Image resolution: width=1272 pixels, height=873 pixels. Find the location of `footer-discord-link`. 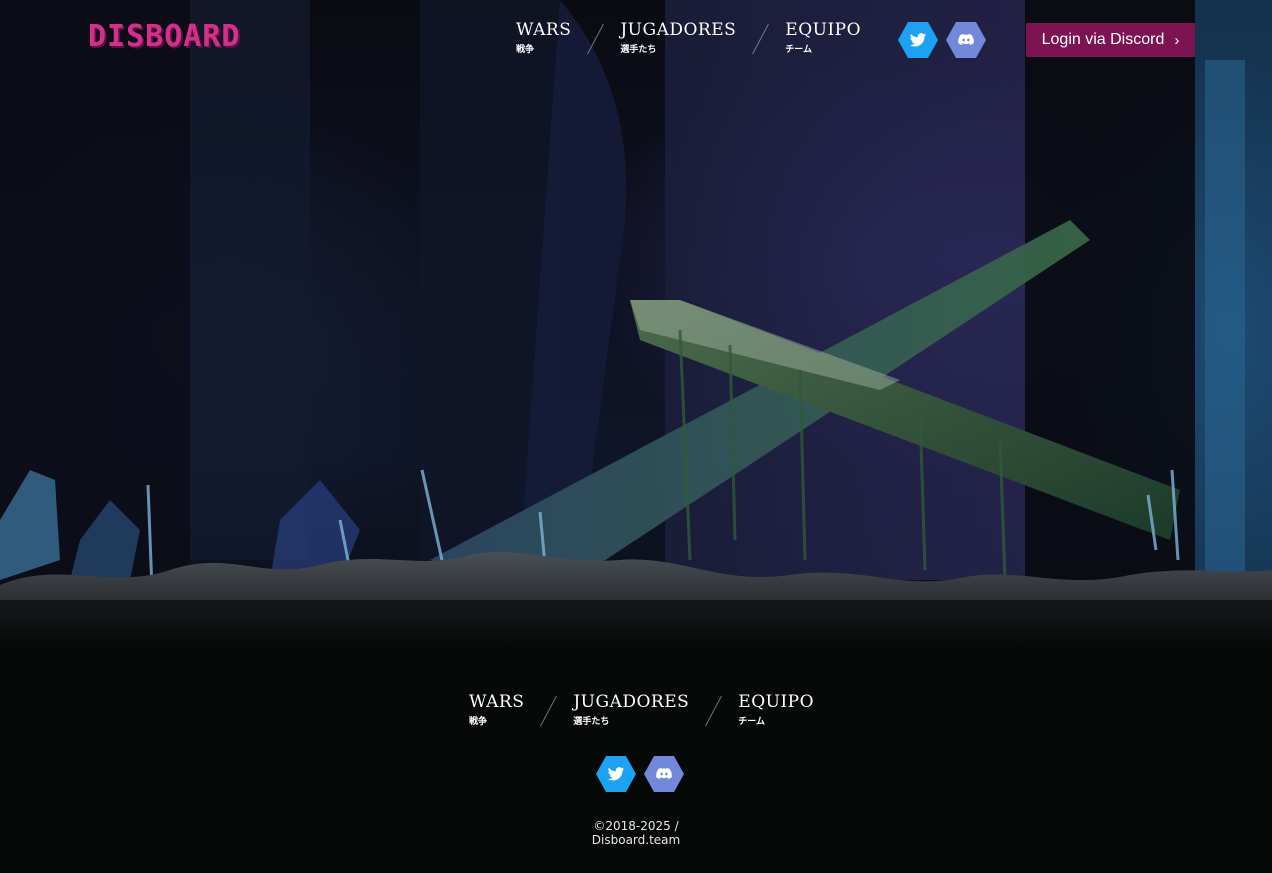

footer-discord-link is located at coordinates (664, 774).